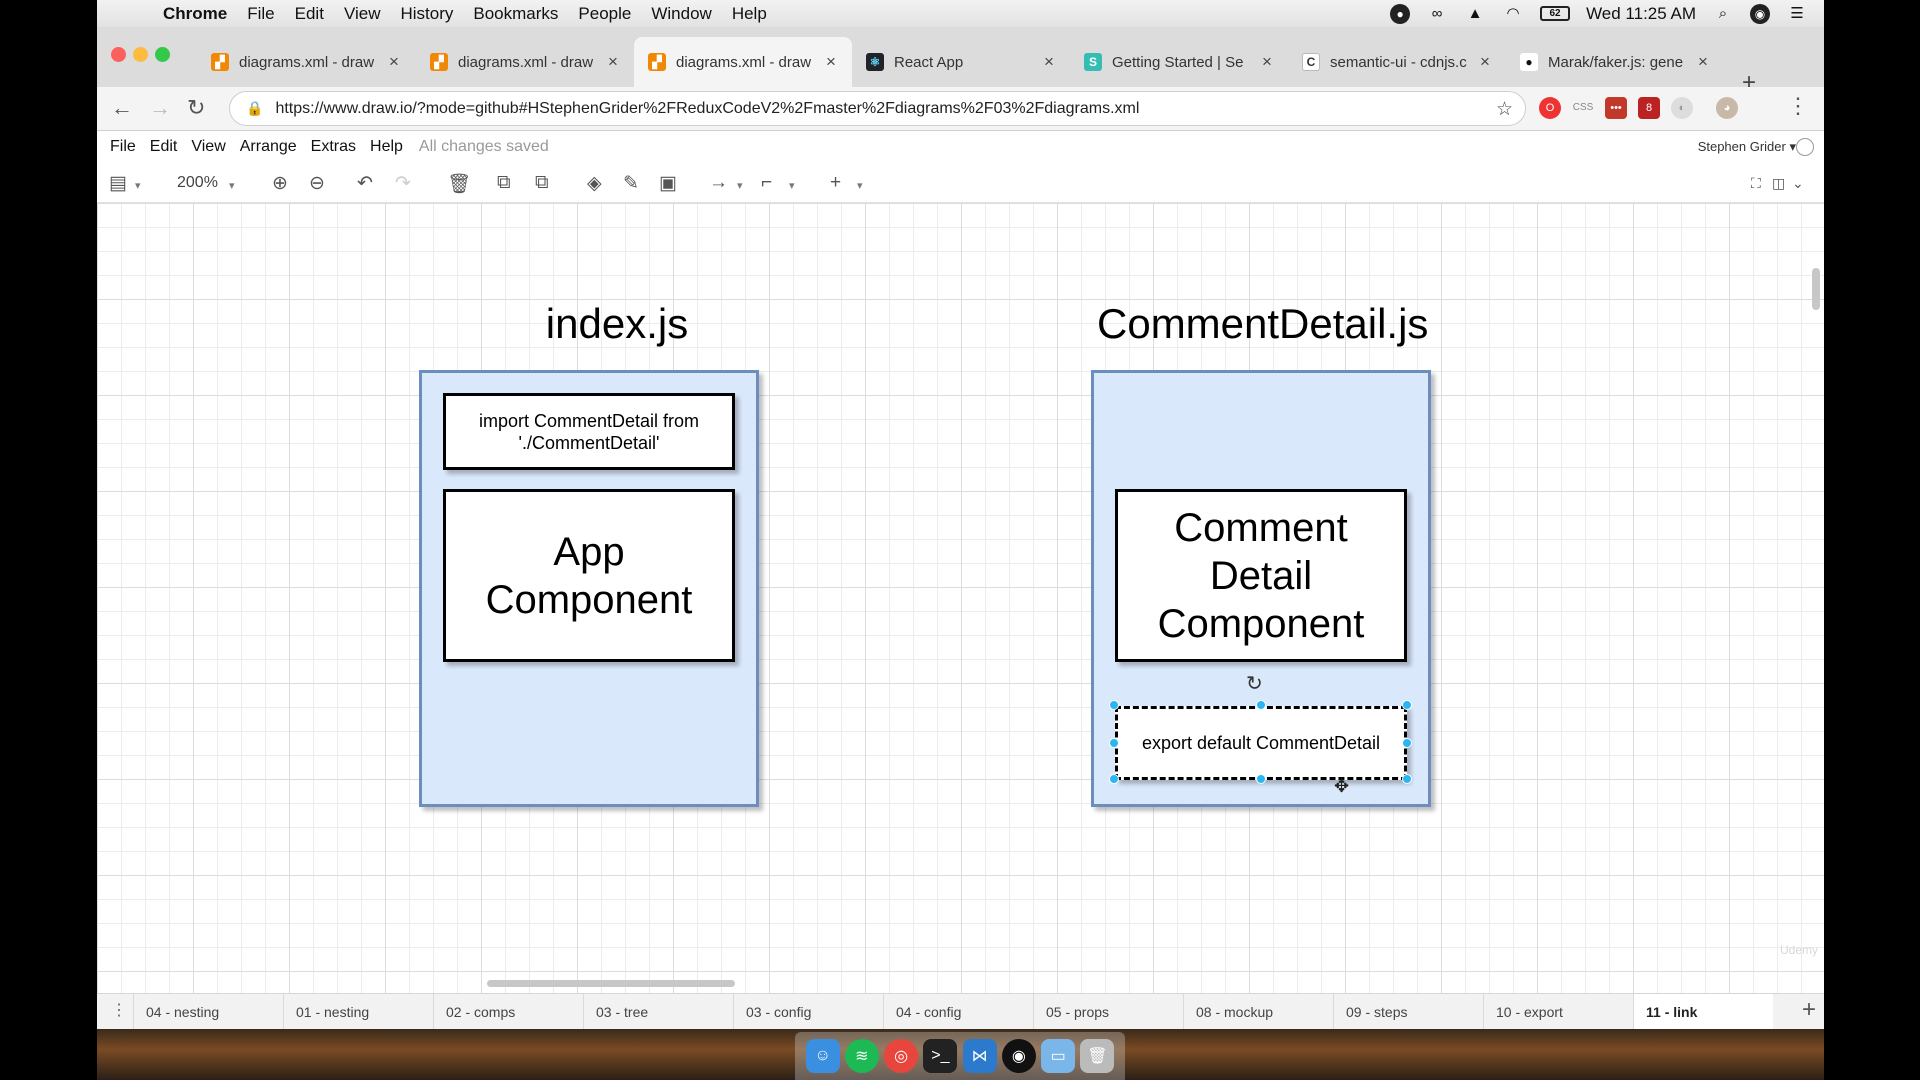  Describe the element at coordinates (1641, 14) in the screenshot. I see `clock: Wed 11:25 AM` at that location.